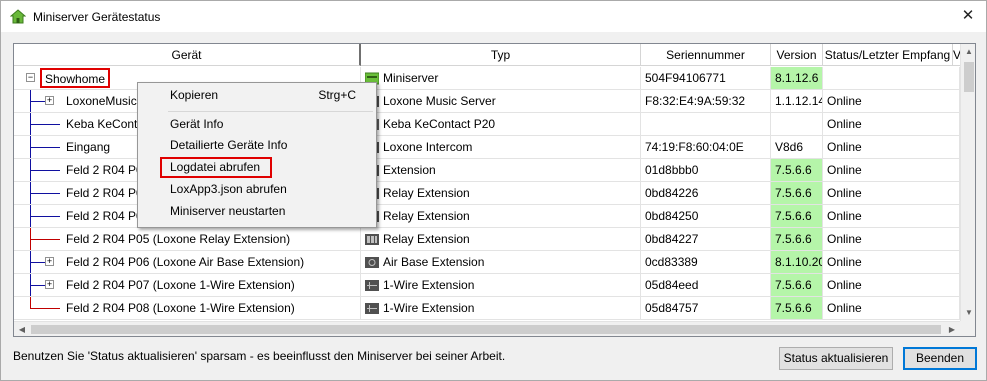  What do you see at coordinates (836, 358) in the screenshot?
I see `refresh-status-button: Status aktualisieren` at bounding box center [836, 358].